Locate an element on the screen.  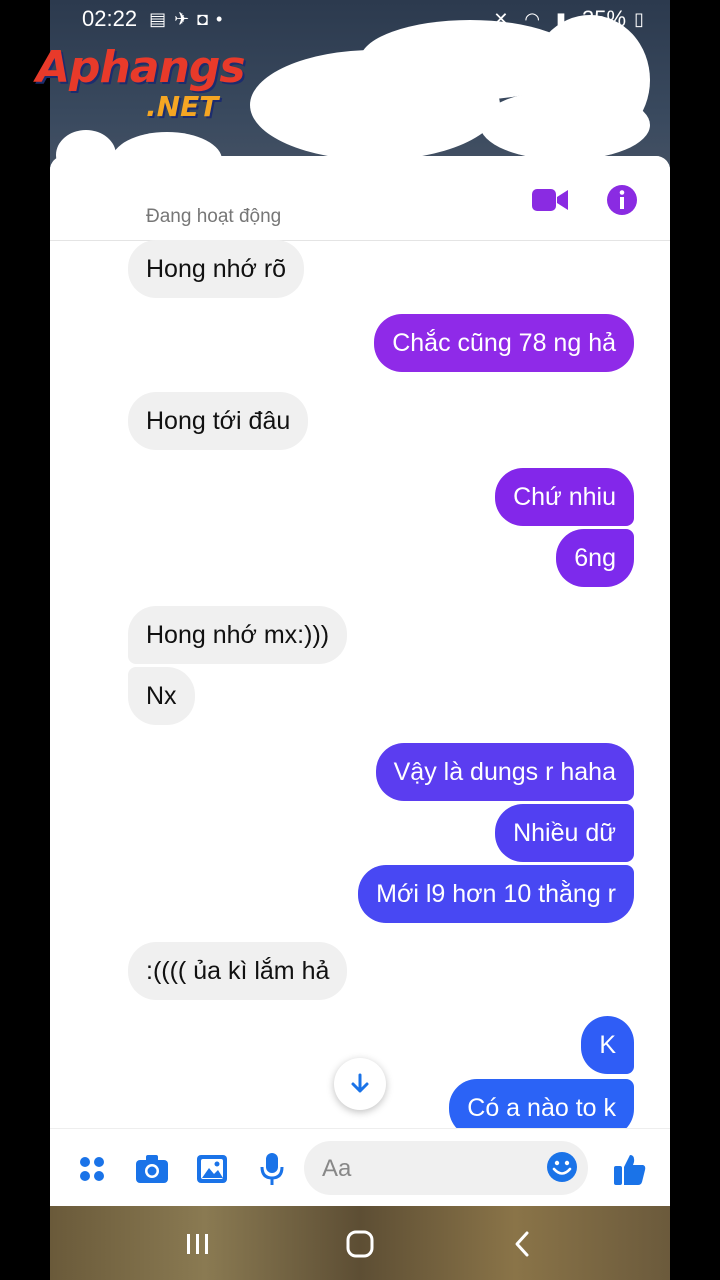
thumbs-up-icon is located at coordinates (630, 1170).